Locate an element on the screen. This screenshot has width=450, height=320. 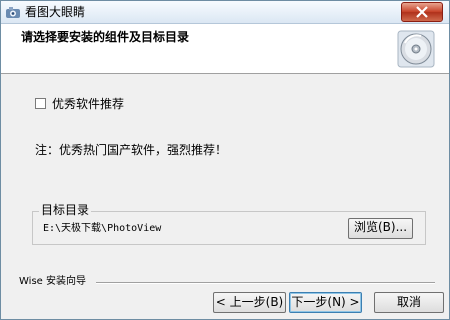
app-icon is located at coordinates (13, 12).